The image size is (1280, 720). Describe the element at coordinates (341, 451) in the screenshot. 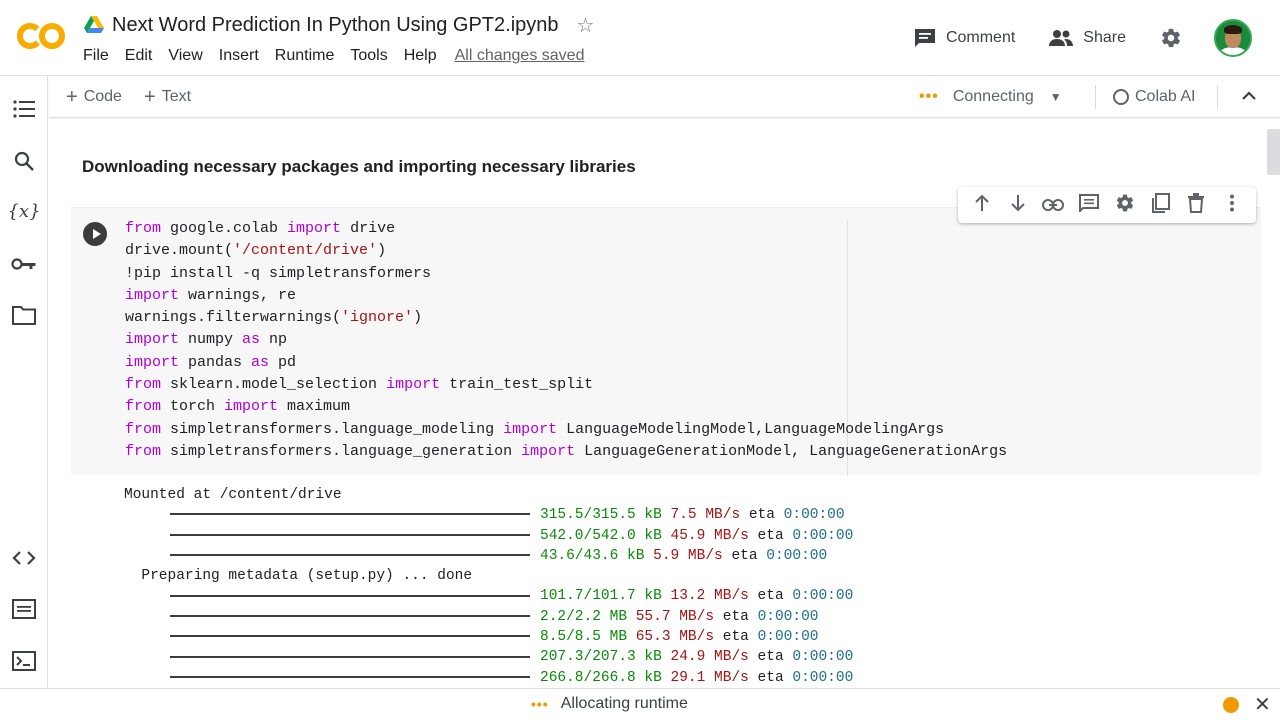

I see `code-token: simpletransformers.language_generation` at that location.